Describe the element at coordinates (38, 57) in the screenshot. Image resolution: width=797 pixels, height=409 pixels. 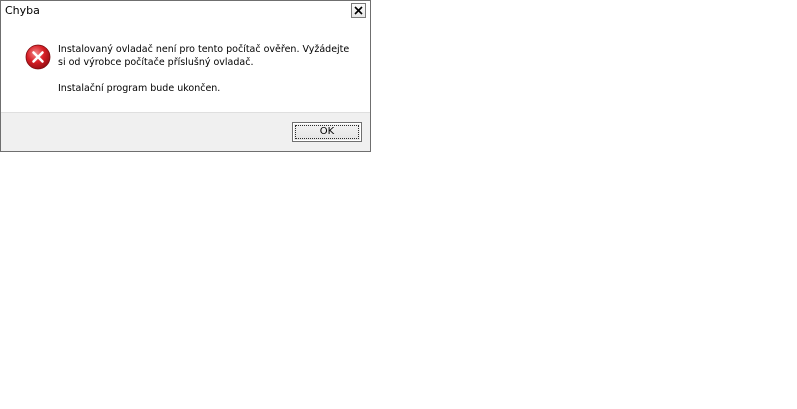
I see `error-icon` at that location.